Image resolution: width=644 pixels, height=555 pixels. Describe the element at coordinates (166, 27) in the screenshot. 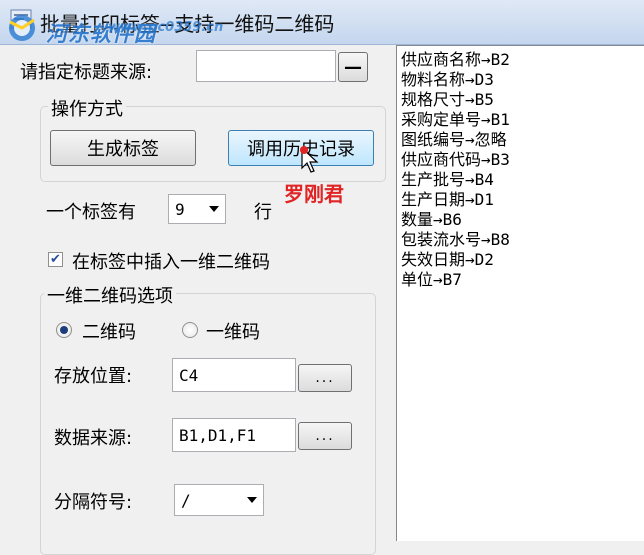

I see `watermark-url: www.pc0359.cn` at that location.